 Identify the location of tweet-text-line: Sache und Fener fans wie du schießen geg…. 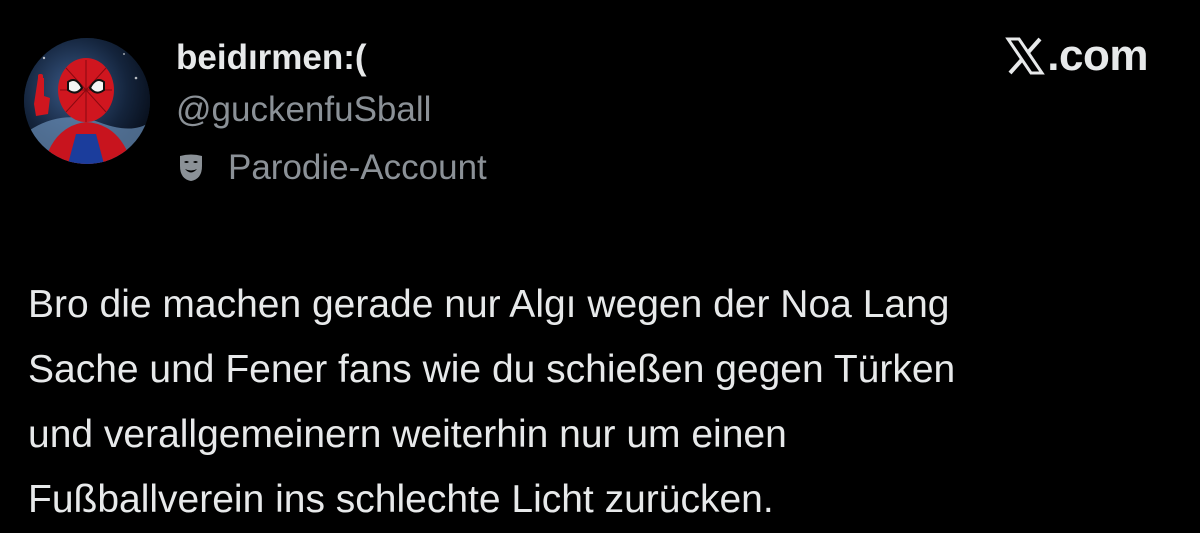
(492, 369).